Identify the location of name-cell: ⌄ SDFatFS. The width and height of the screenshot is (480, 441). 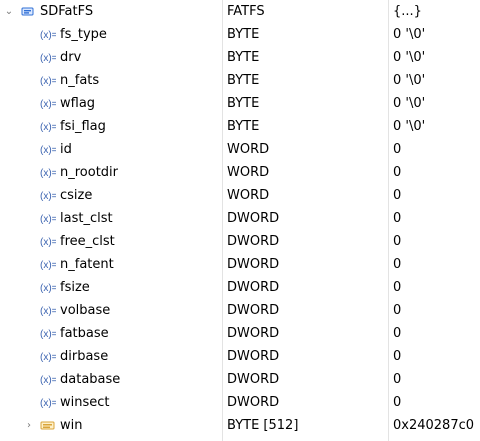
(110, 11).